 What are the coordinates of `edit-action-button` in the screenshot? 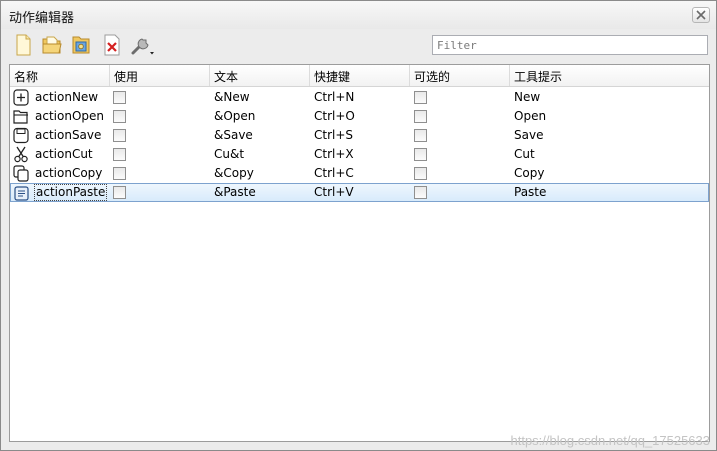 It's located at (81, 45).